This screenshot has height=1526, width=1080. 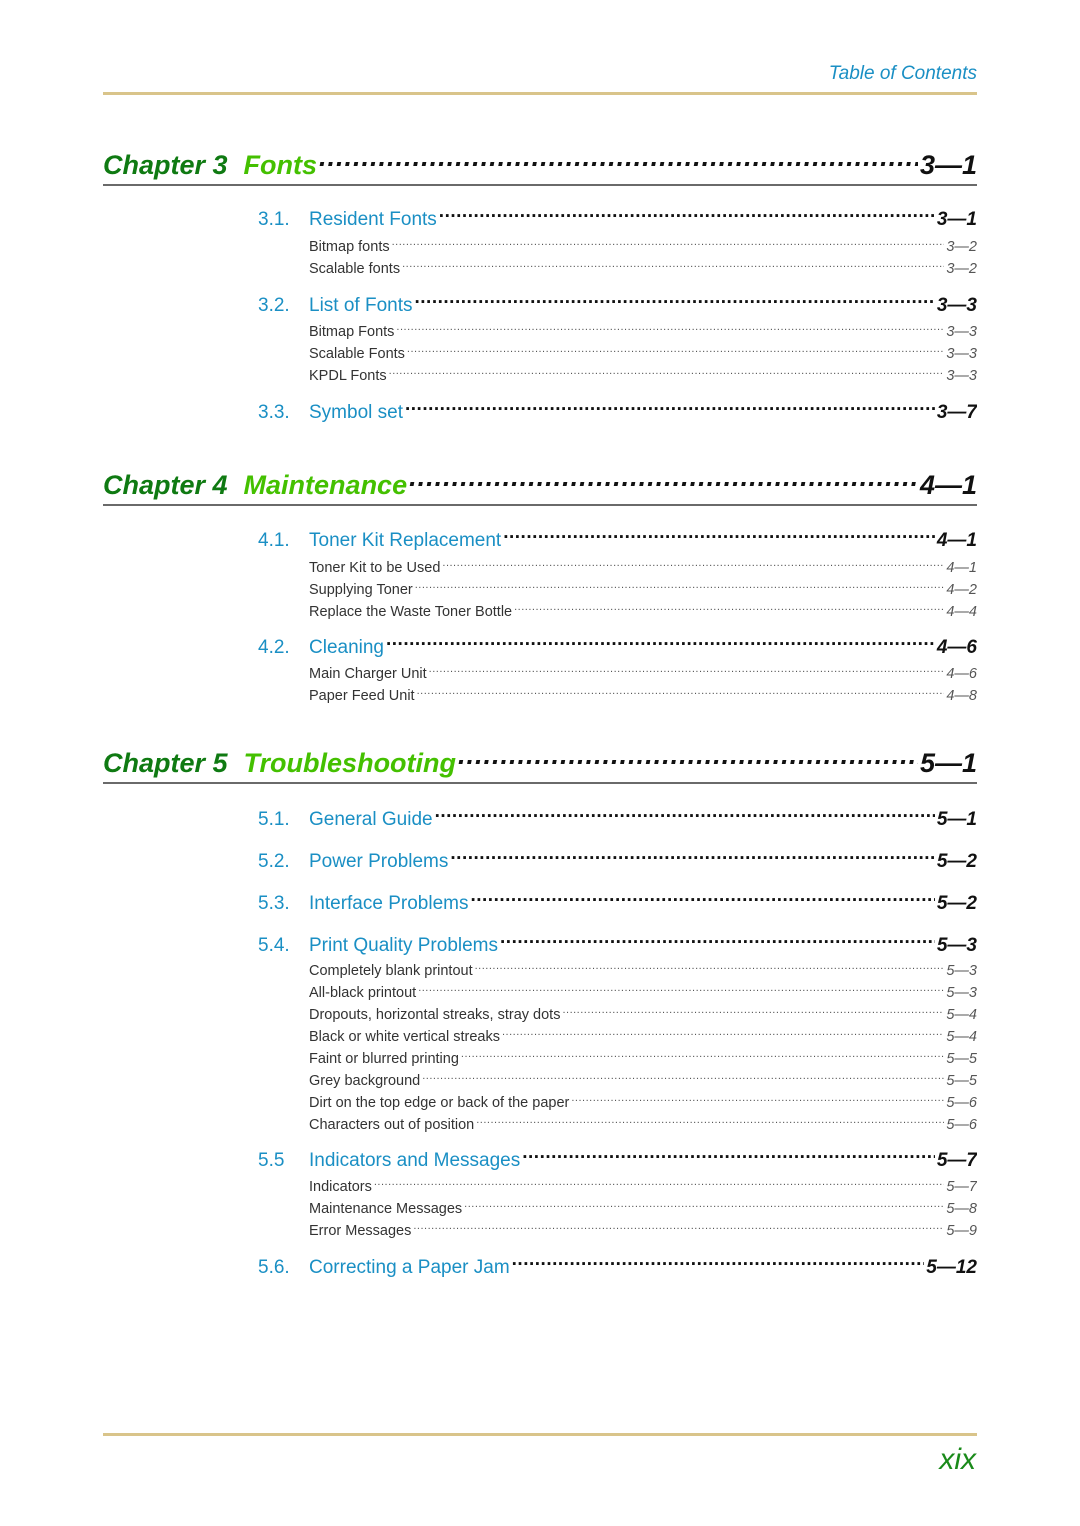 I want to click on toc-section-entry: 5.6. Correcting a Paper Jam 5—12, so click(x=617, y=1265).